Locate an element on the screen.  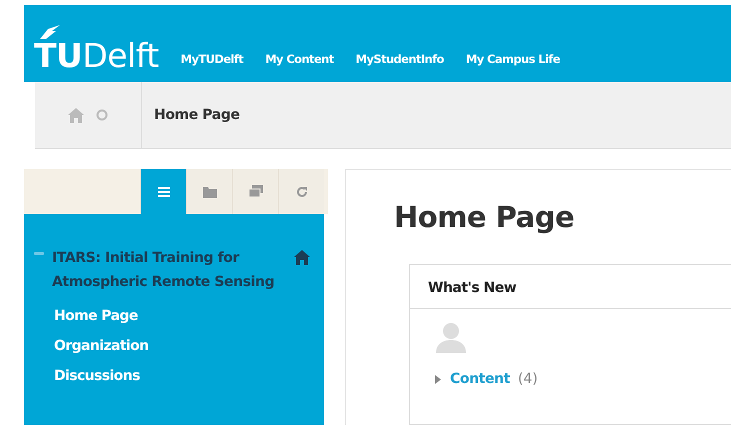
expand-arrow-icon is located at coordinates (438, 379).